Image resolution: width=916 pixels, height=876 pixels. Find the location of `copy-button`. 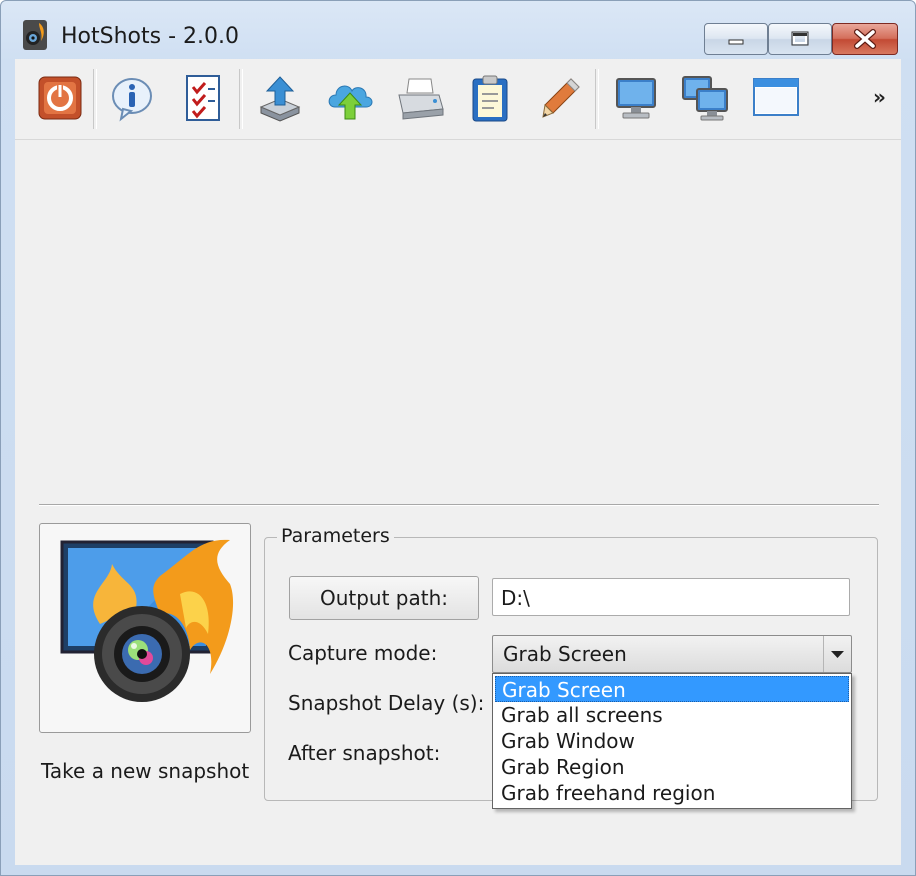

copy-button is located at coordinates (490, 98).